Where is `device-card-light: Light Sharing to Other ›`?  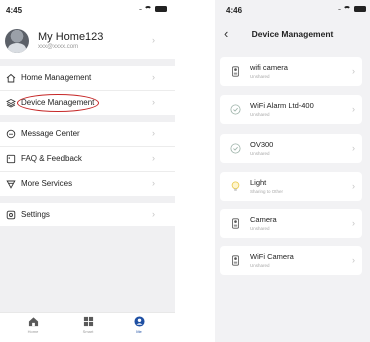
device-card-light: Light Sharing to Other › is located at coordinates (291, 186).